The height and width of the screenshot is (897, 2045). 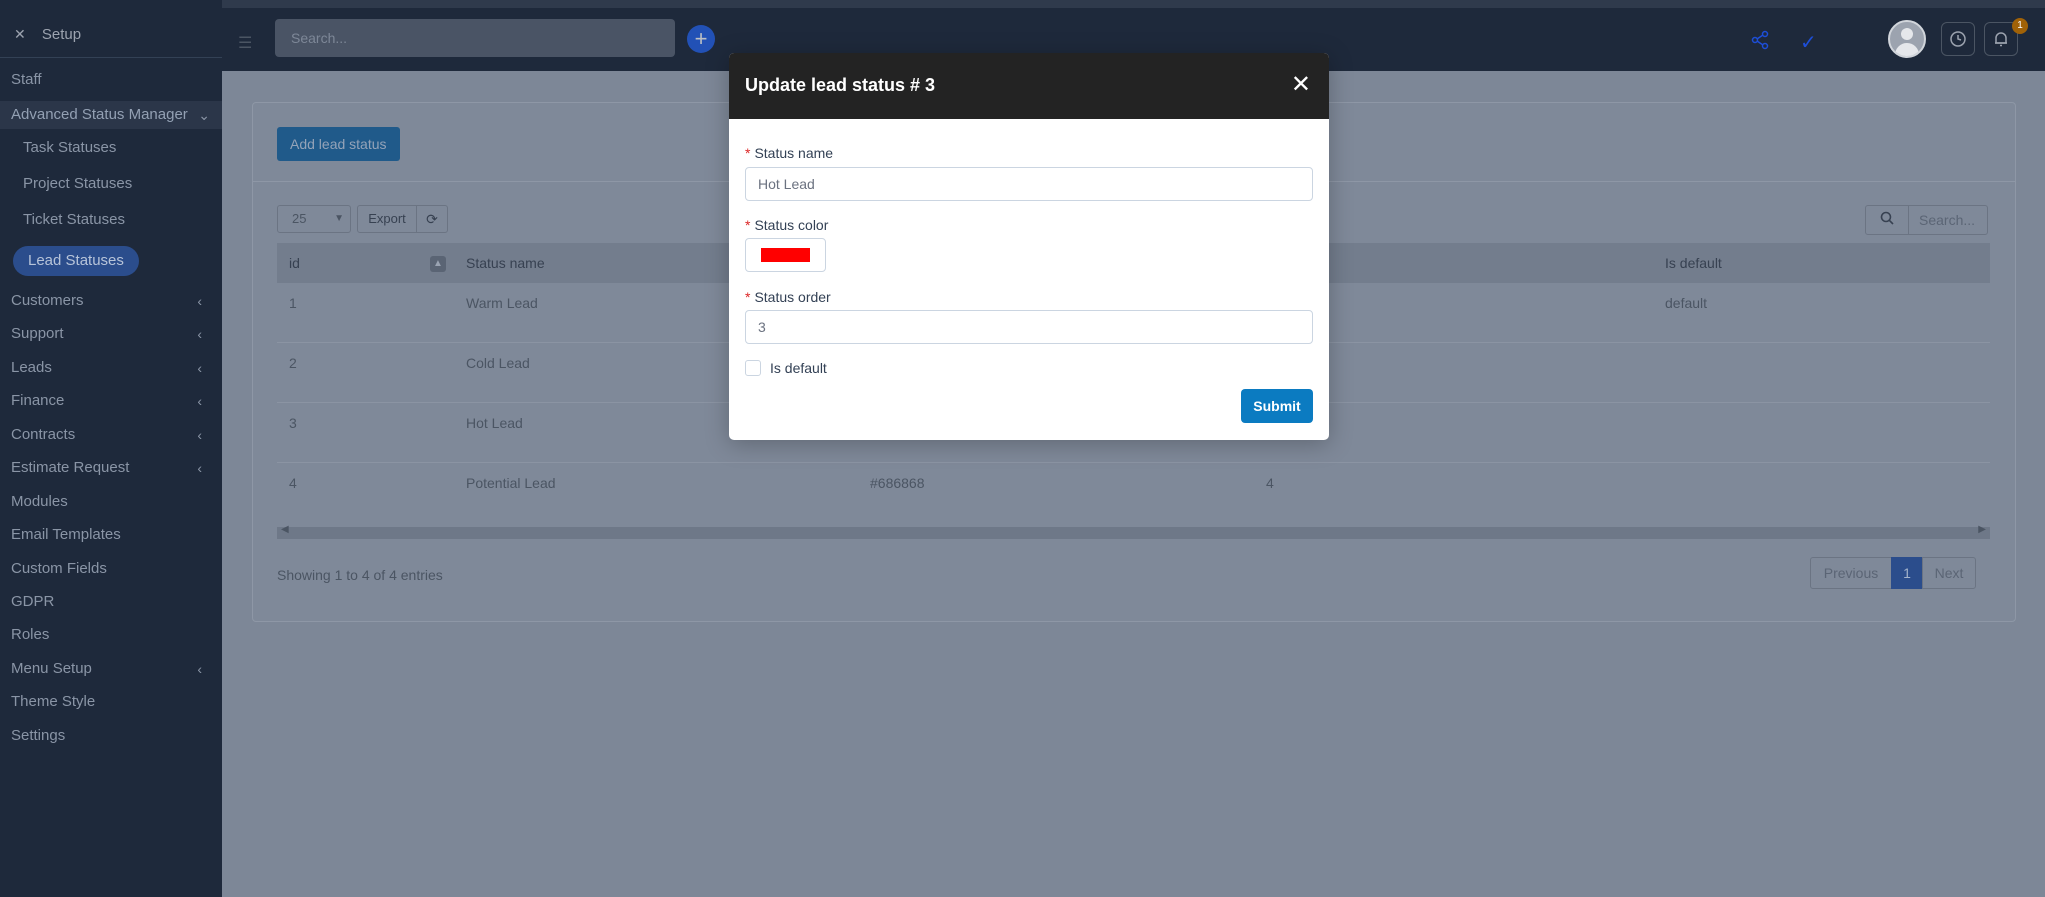 I want to click on bell-icon-svg, so click(x=2001, y=39).